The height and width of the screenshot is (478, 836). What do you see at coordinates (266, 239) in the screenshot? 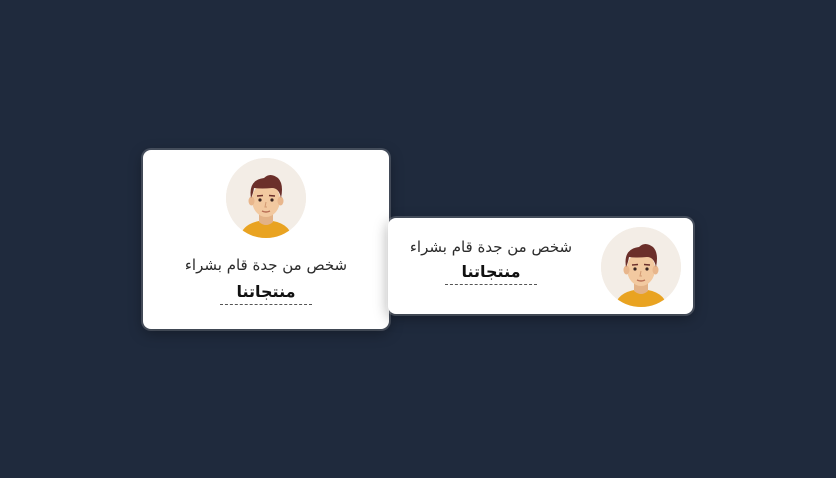
I see `purchase-notification-card-vertical: شخص من جدة قام بشراء منتجاتنا` at bounding box center [266, 239].